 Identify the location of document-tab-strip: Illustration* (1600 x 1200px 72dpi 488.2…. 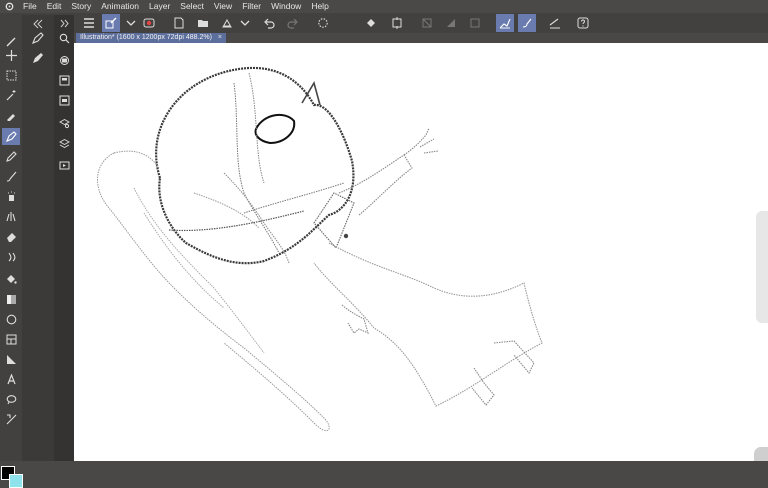
(421, 38).